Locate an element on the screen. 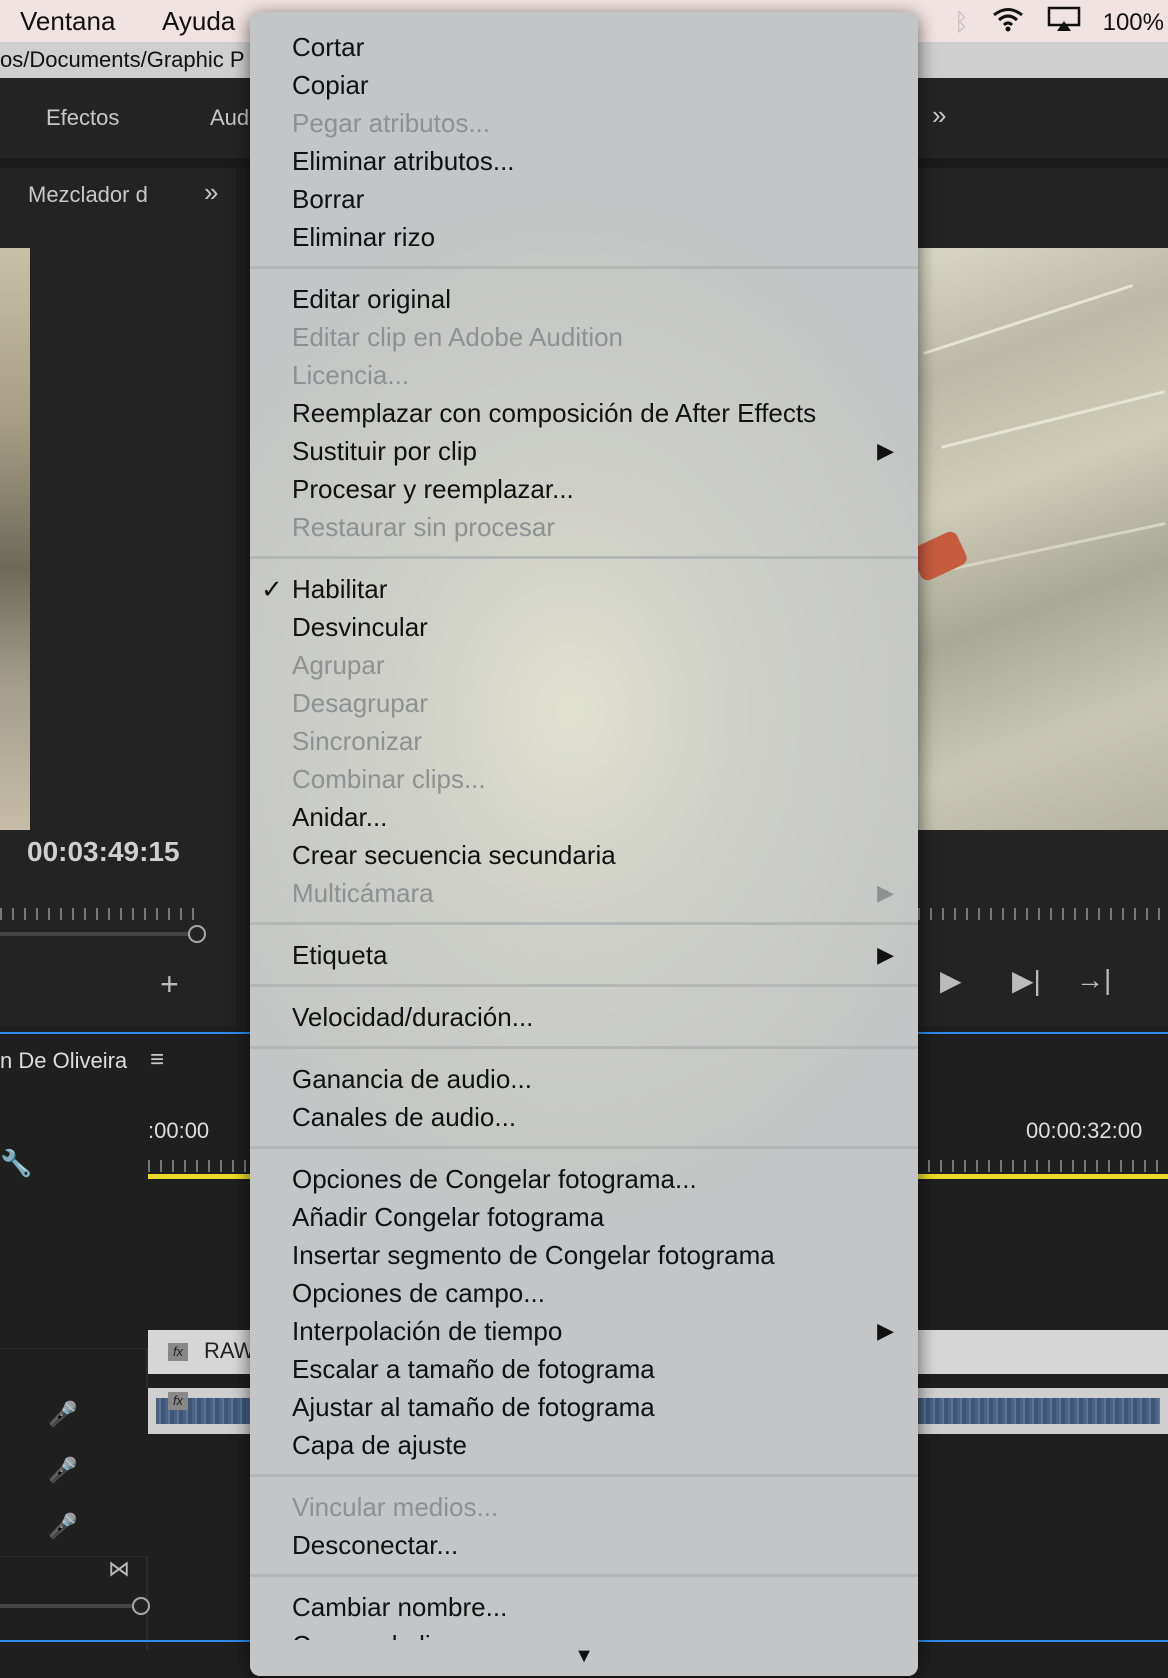 This screenshot has width=1168, height=1678. source-ruler is located at coordinates (100, 914).